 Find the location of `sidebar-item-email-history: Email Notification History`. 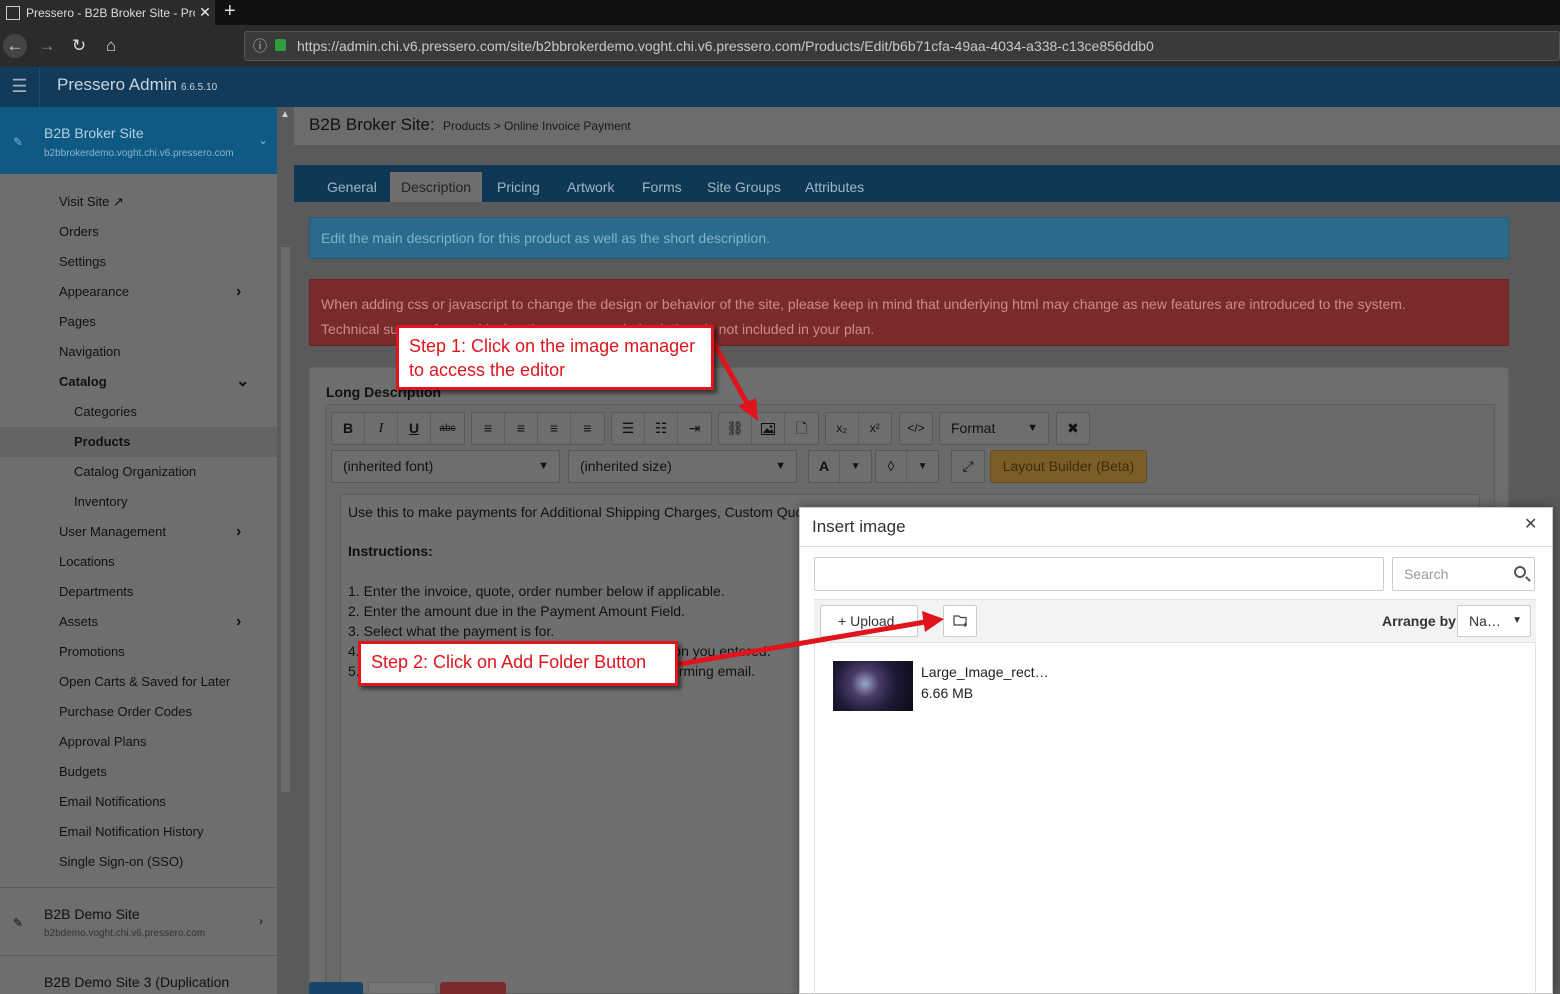

sidebar-item-email-history: Email Notification History is located at coordinates (138, 832).